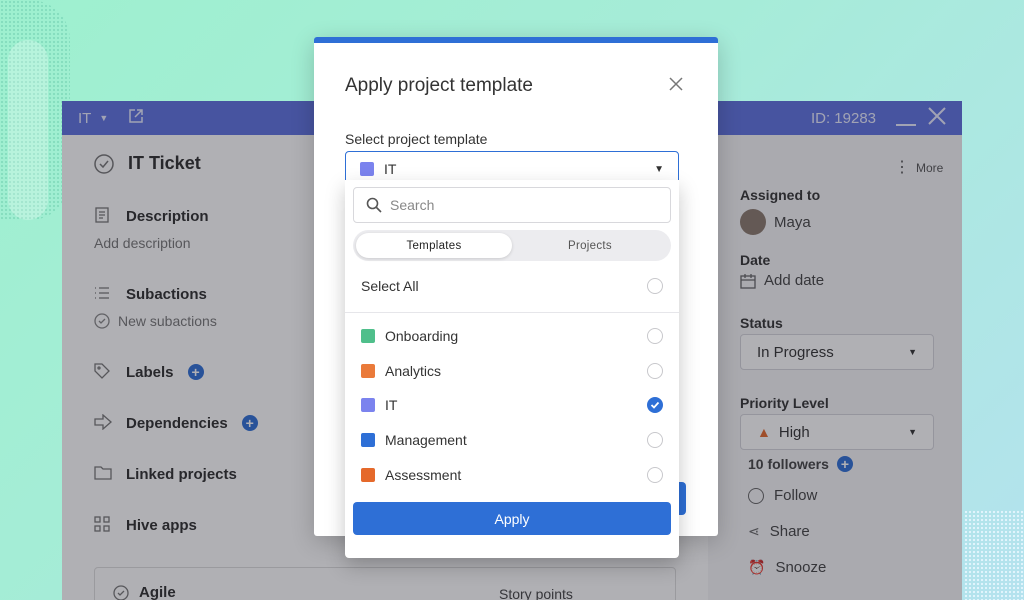  What do you see at coordinates (512, 474) in the screenshot?
I see `template-item: Assessment` at bounding box center [512, 474].